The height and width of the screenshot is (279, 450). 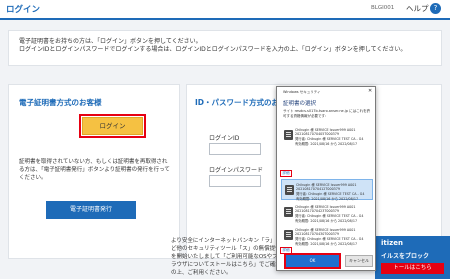 I want to click on dialog-title: Windows セキュリティ, so click(x=302, y=92).